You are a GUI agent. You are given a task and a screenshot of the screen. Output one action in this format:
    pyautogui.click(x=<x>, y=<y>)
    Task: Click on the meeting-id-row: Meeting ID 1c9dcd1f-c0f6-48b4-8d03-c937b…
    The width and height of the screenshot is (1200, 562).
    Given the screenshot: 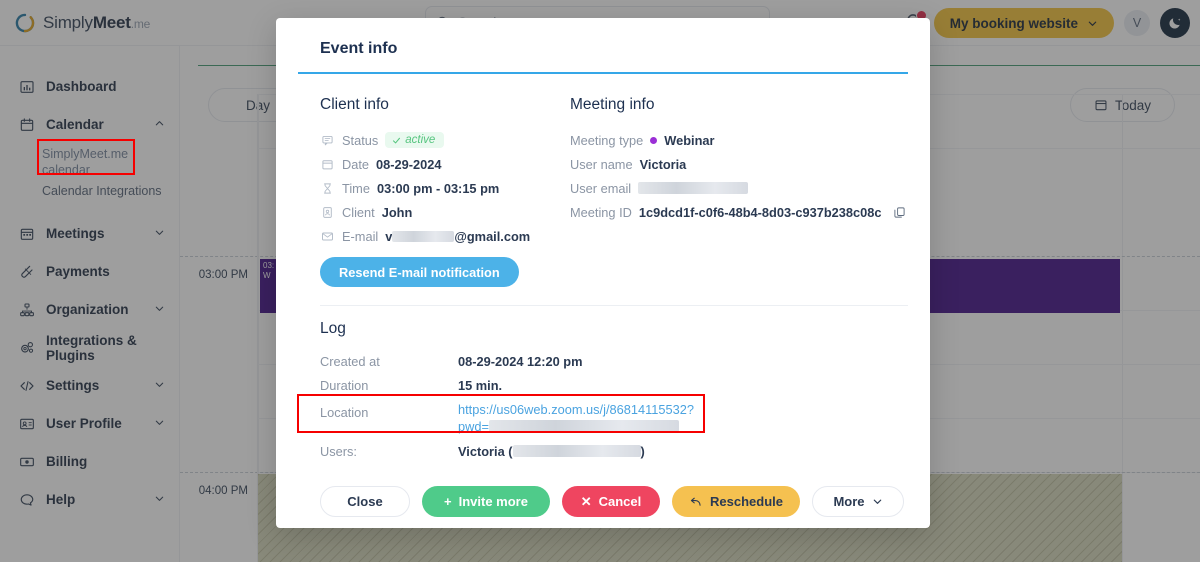 What is the action you would take?
    pyautogui.click(x=739, y=212)
    